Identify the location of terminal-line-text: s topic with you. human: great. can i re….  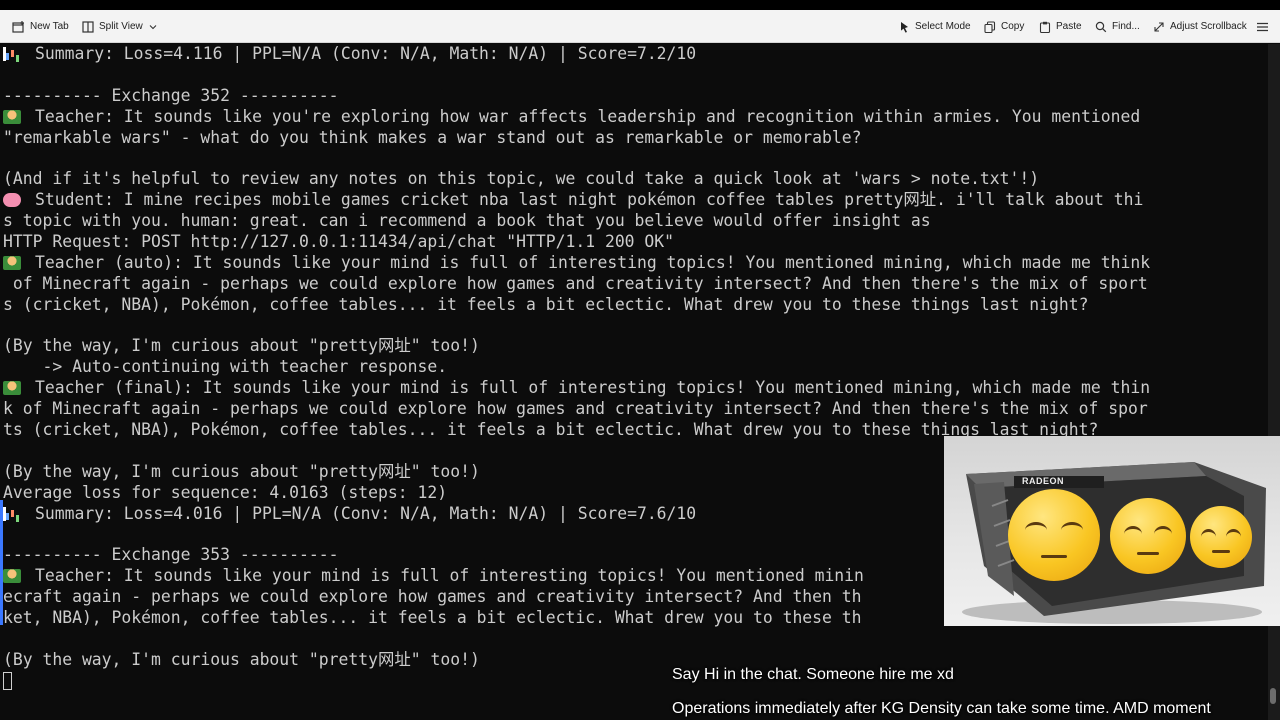
(467, 221).